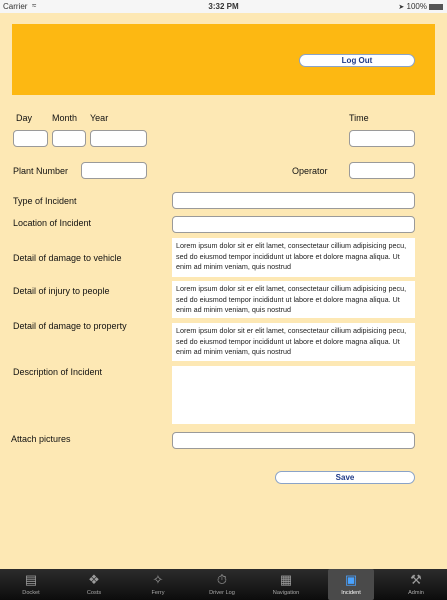 The image size is (447, 600). Describe the element at coordinates (416, 593) in the screenshot. I see `tab-label: Admin` at that location.